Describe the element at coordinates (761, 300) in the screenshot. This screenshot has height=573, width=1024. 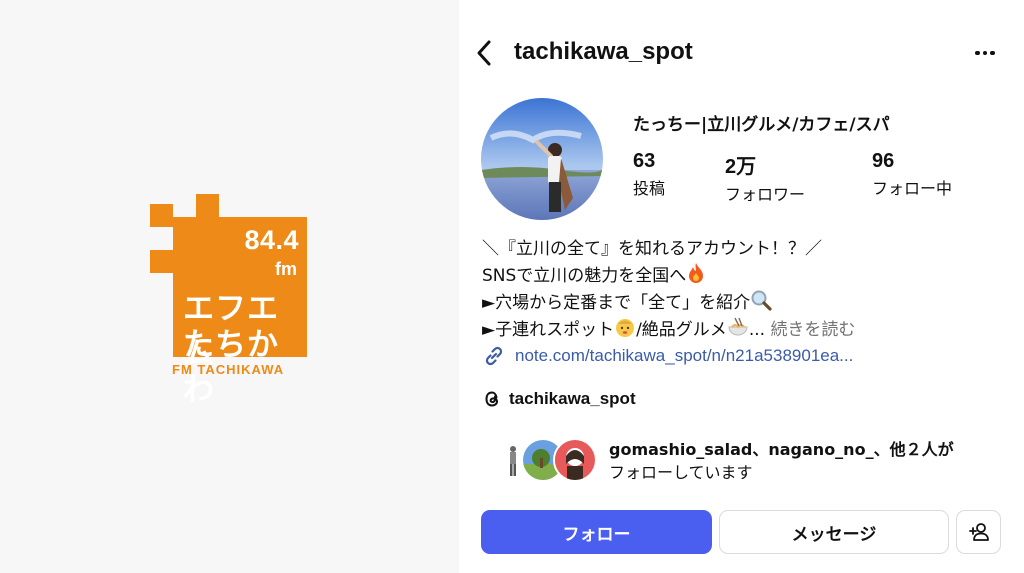
I see `magnifier-icon` at that location.